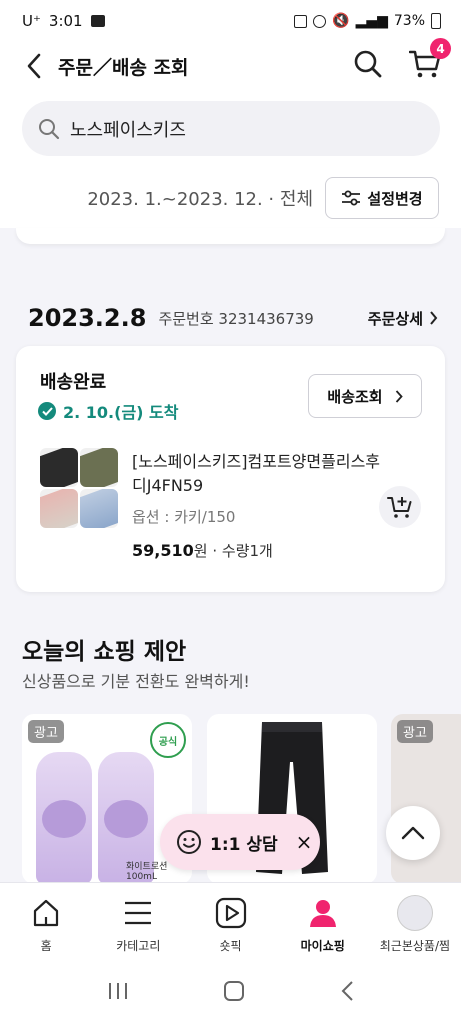  Describe the element at coordinates (395, 318) in the screenshot. I see `order-detail-label: 주문상세` at that location.